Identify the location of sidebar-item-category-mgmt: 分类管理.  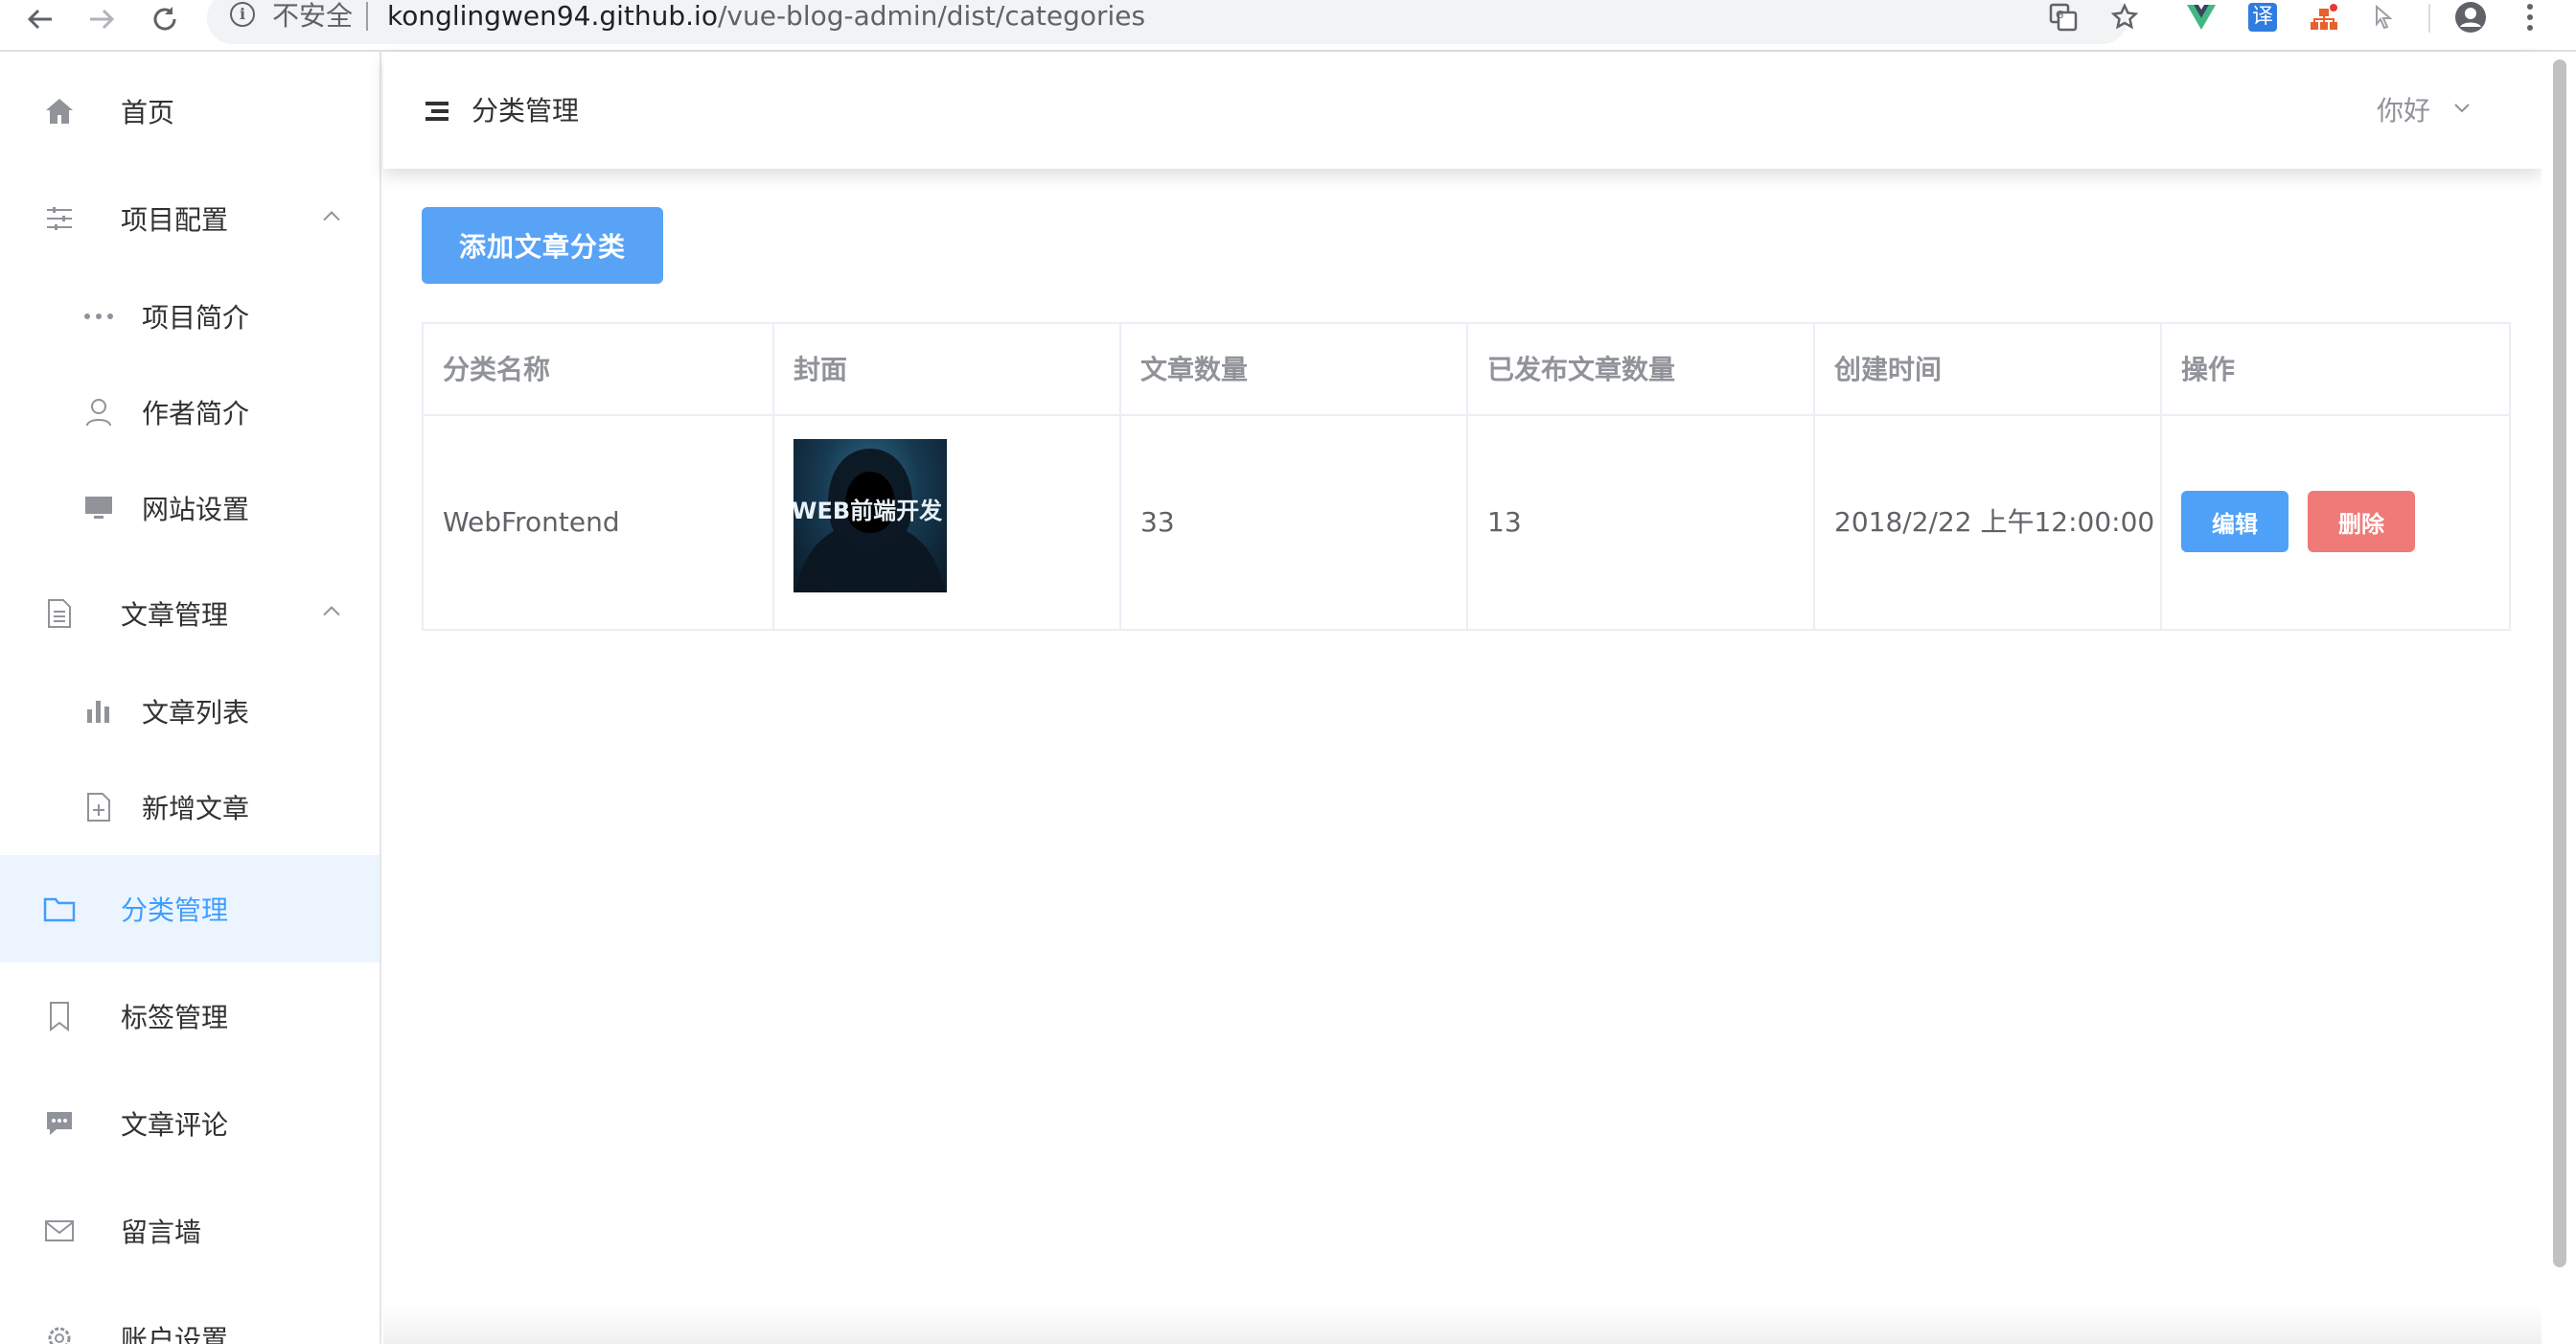
(190, 908).